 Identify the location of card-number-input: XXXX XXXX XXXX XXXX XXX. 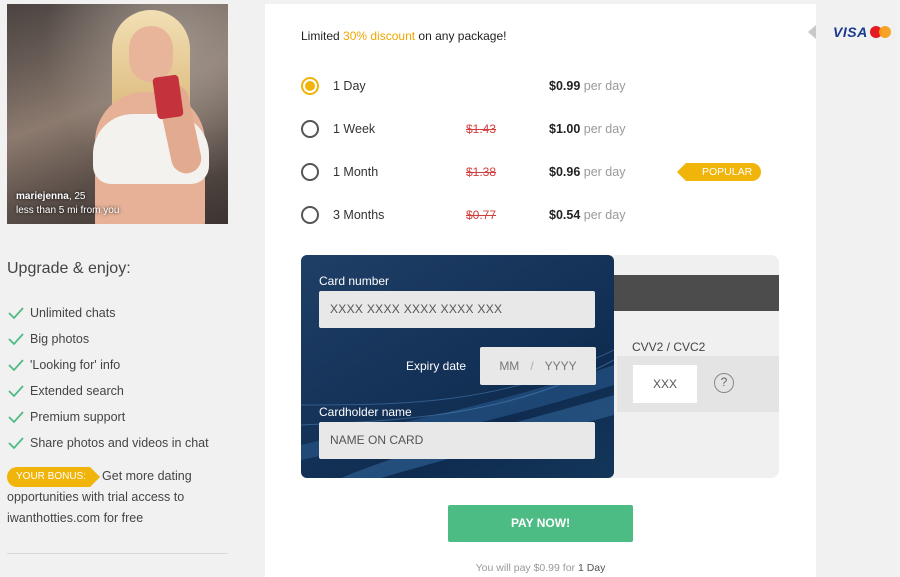
(457, 309).